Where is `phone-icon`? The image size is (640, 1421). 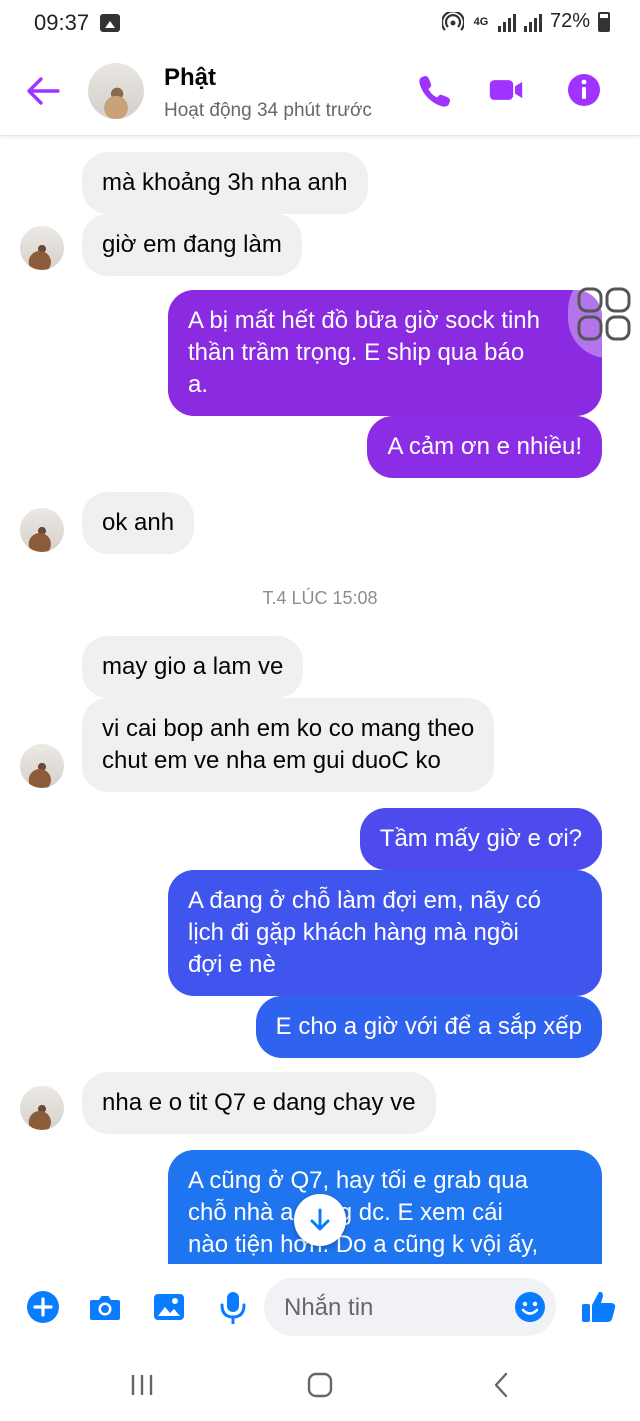 phone-icon is located at coordinates (434, 90).